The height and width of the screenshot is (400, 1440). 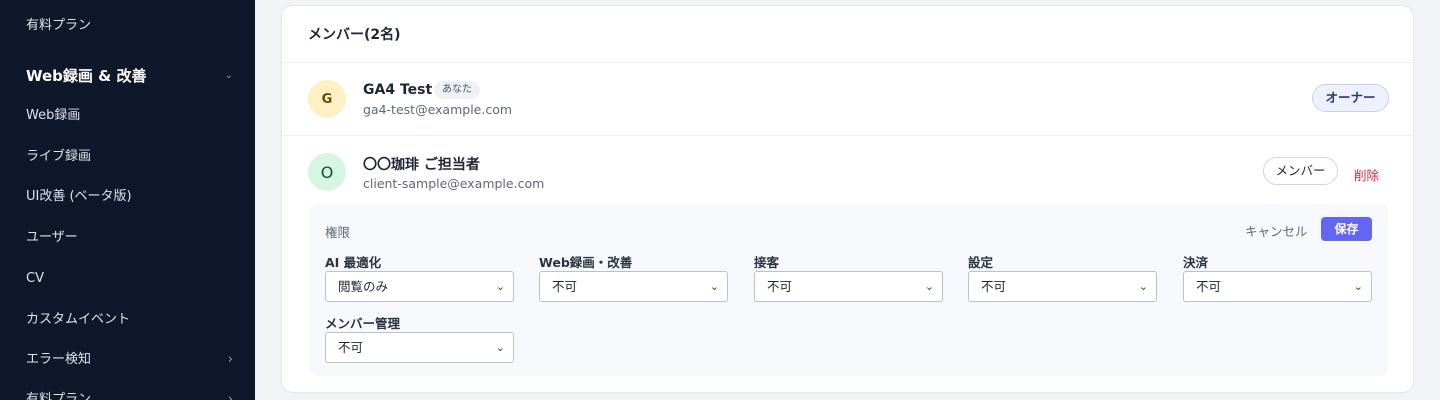 I want to click on sidebar-item-custom-events: カスタムイベント, so click(x=129, y=320).